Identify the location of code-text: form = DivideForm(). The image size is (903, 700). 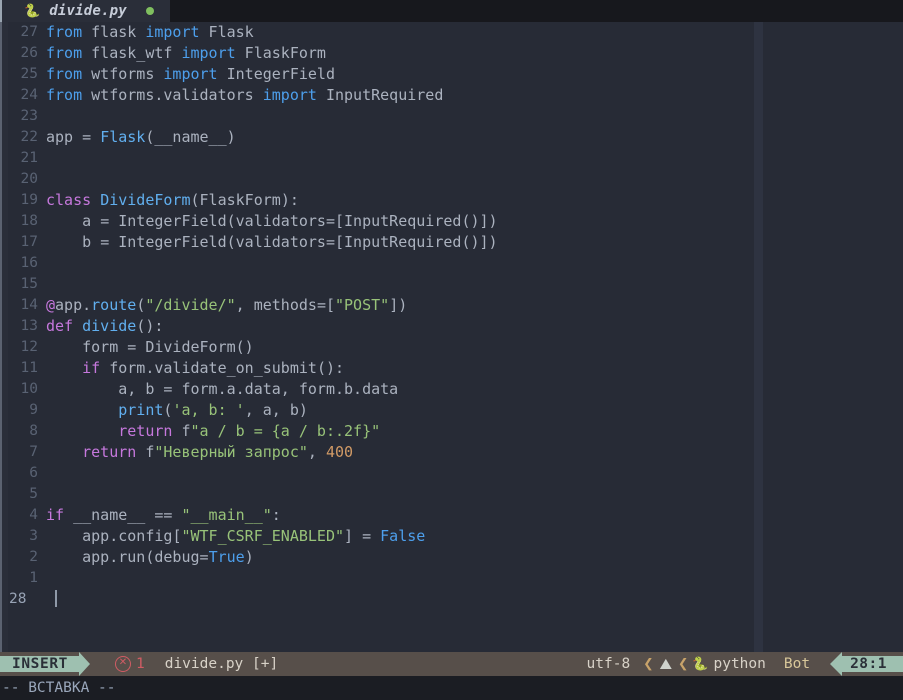
(150, 347).